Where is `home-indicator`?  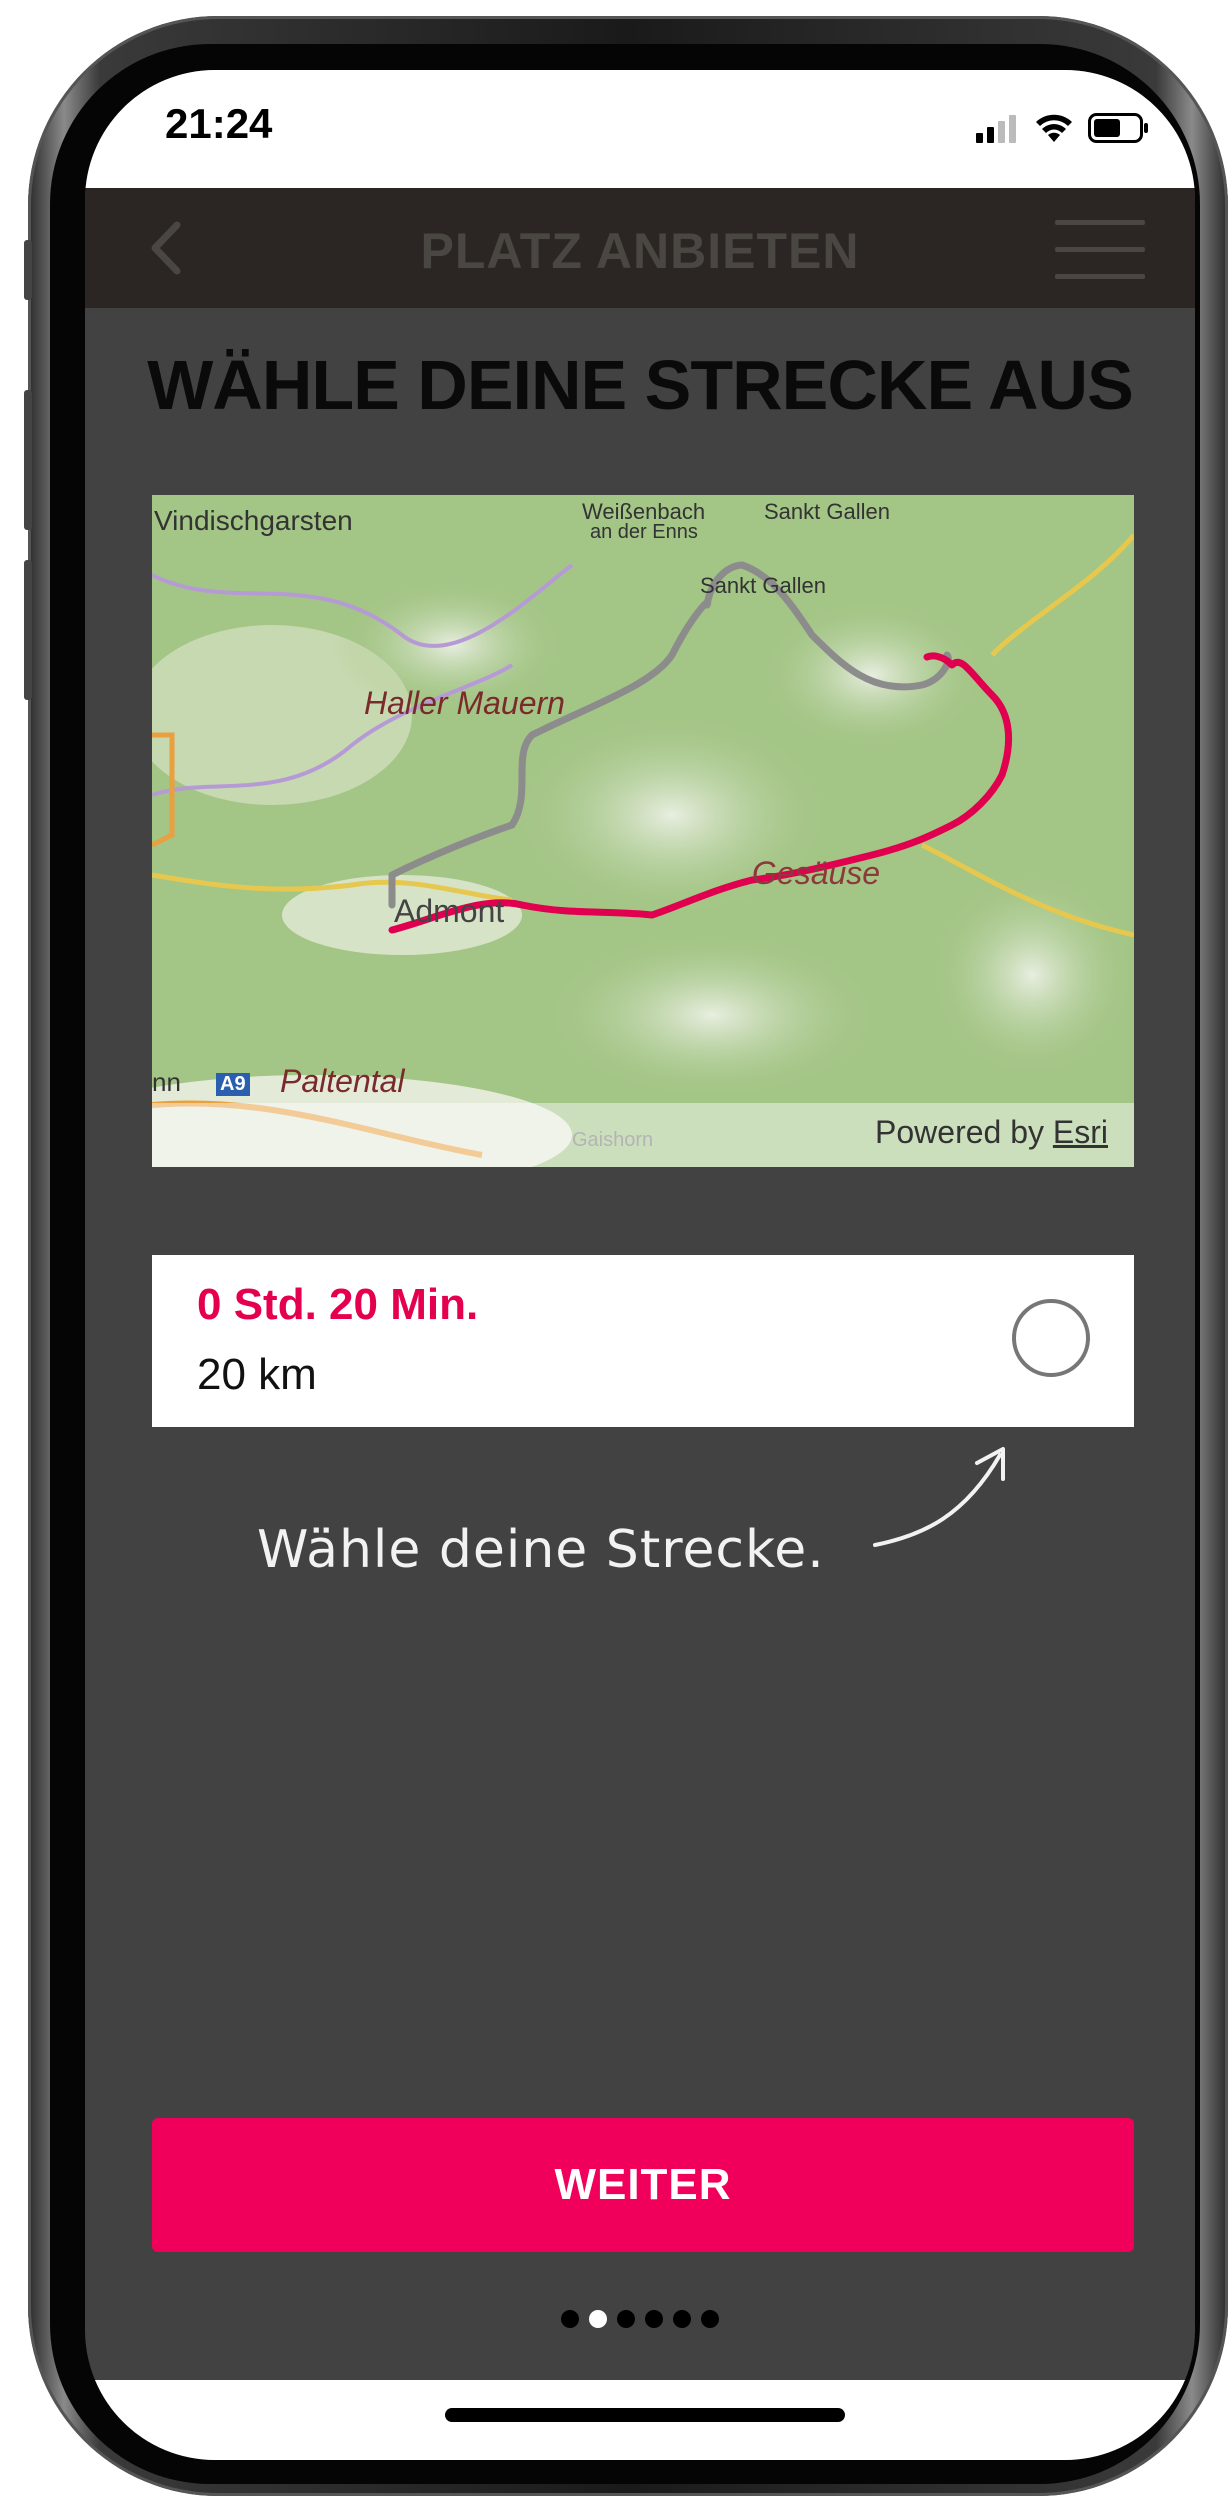 home-indicator is located at coordinates (645, 2415).